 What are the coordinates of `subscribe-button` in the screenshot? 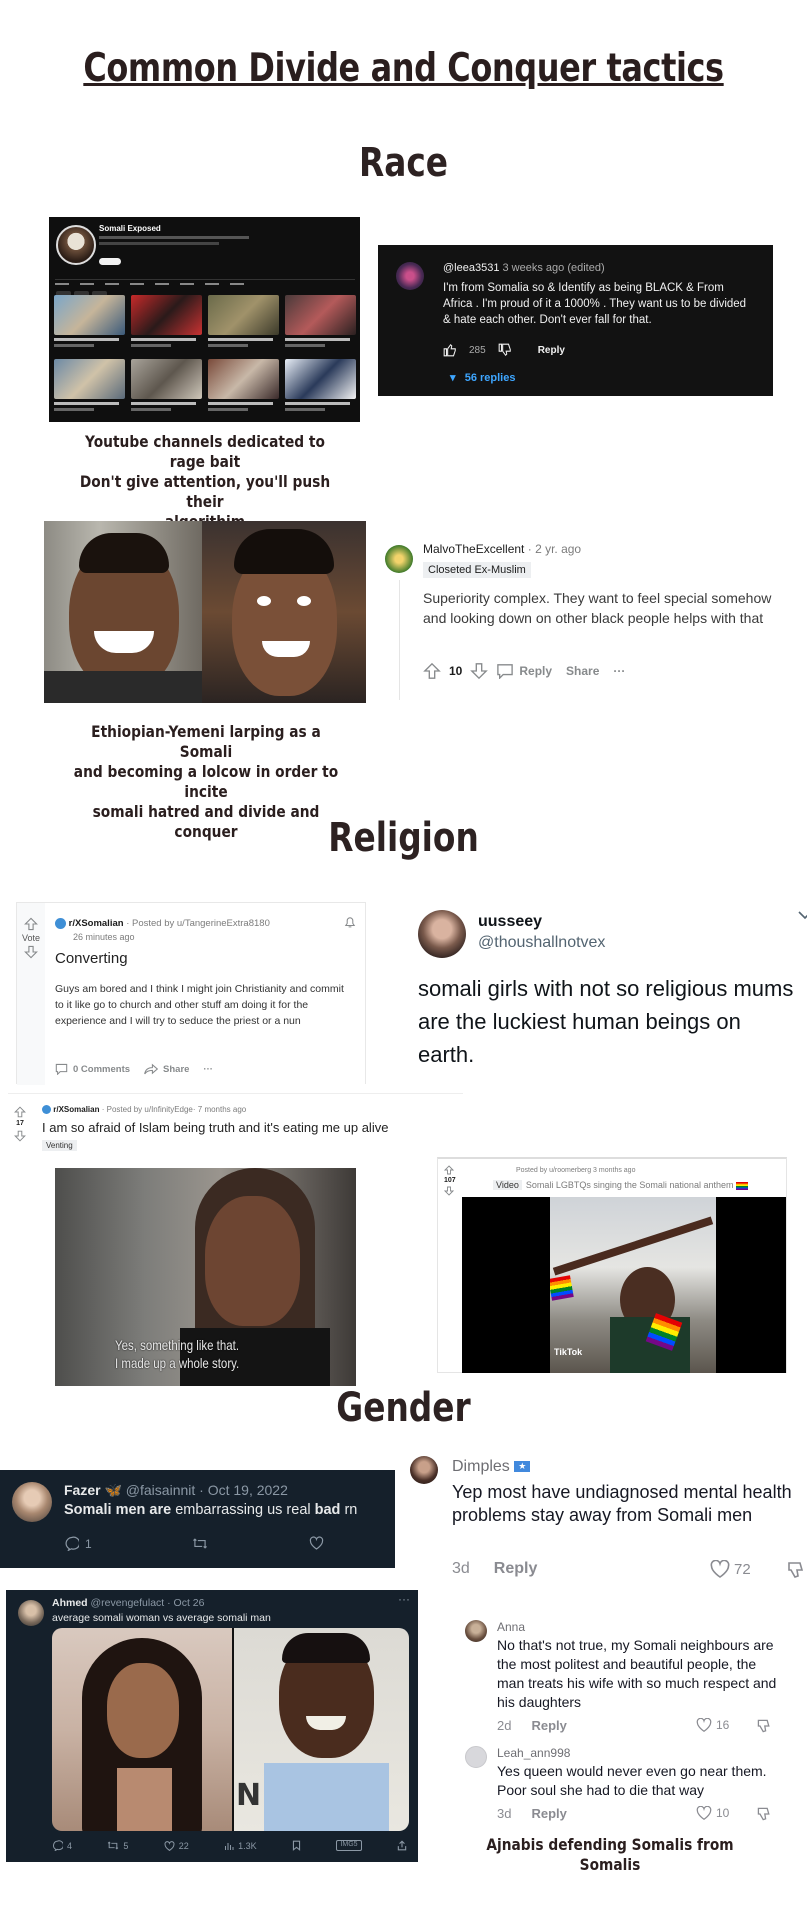 It's located at (110, 261).